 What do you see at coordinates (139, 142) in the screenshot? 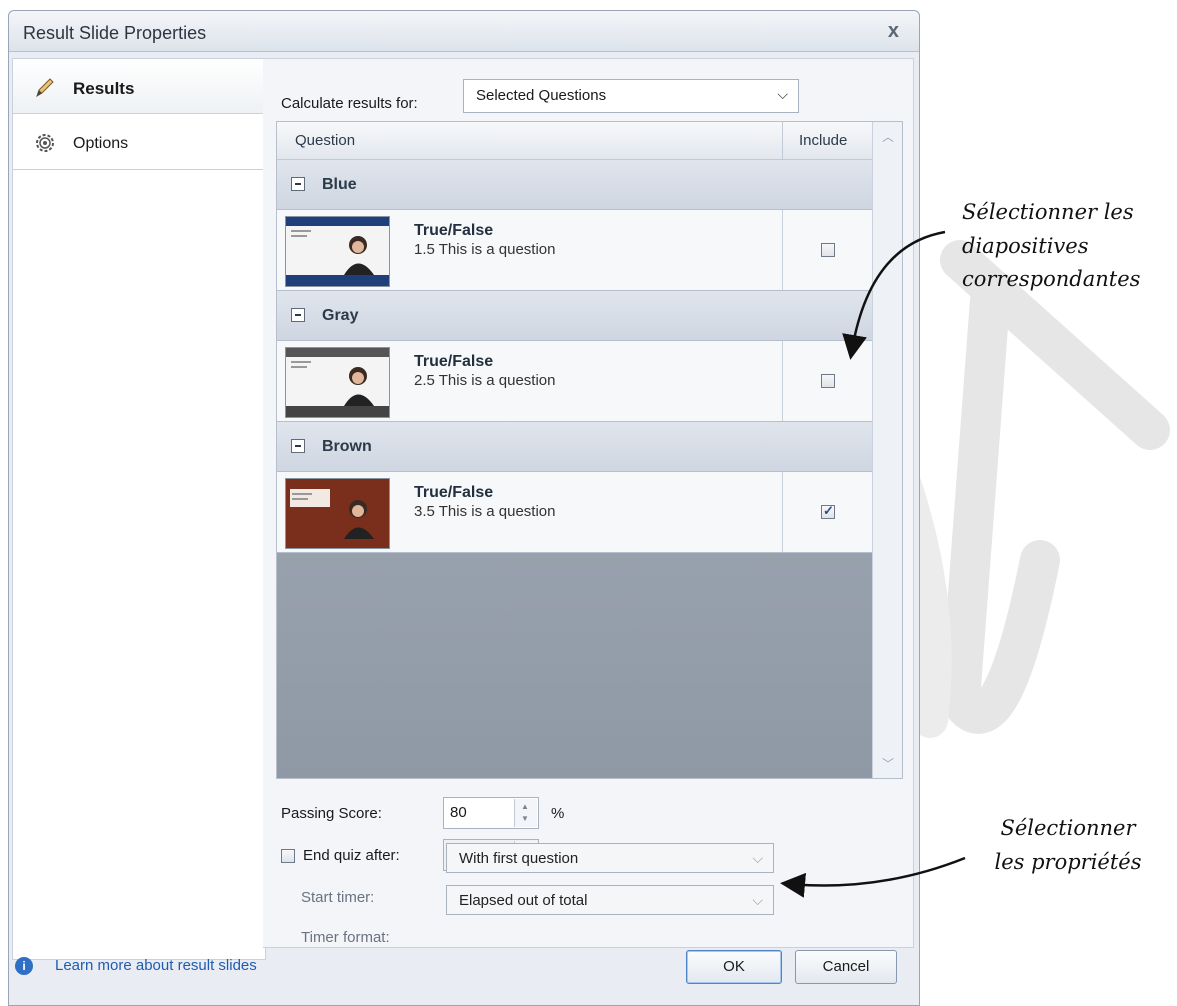
I see `nav-item-options: Options` at bounding box center [139, 142].